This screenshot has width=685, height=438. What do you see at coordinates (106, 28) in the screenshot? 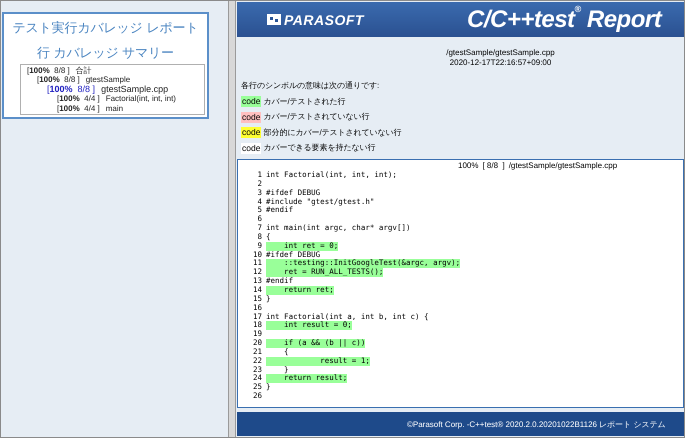
I see `report-title: テスト実行カバレッジ レポート` at bounding box center [106, 28].